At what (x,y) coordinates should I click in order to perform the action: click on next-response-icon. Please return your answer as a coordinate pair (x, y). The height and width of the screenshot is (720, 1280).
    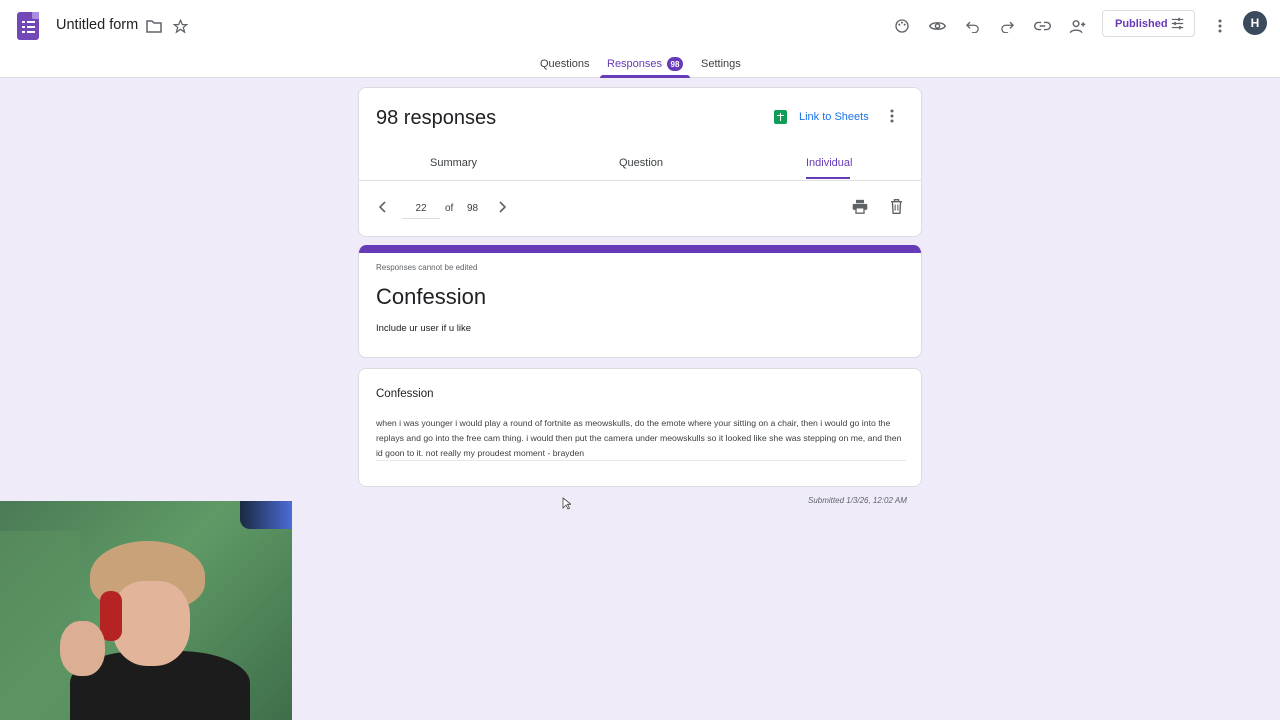
    Looking at the image, I should click on (502, 209).